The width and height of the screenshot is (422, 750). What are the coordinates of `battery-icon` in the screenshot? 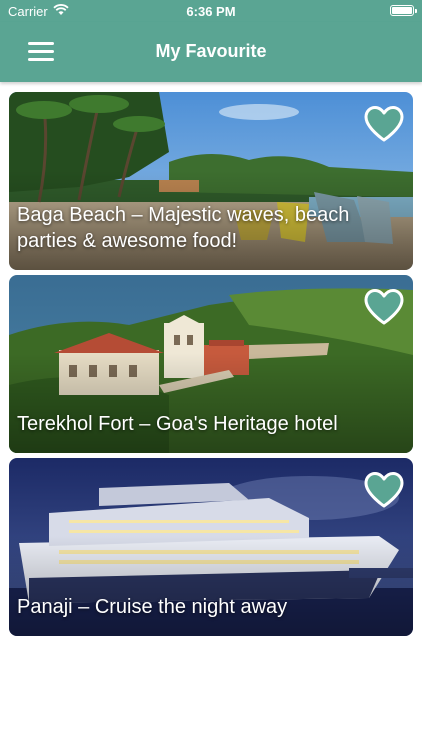 It's located at (403, 10).